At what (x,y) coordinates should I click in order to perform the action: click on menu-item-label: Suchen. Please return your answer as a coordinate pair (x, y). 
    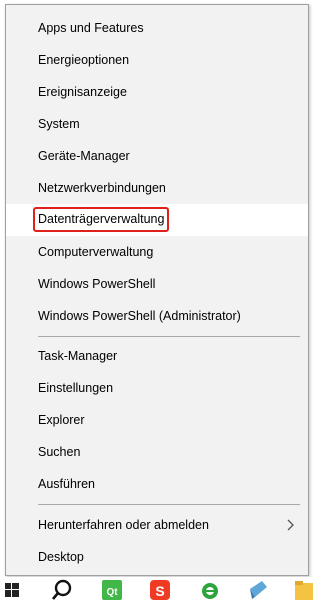
    Looking at the image, I should click on (59, 452).